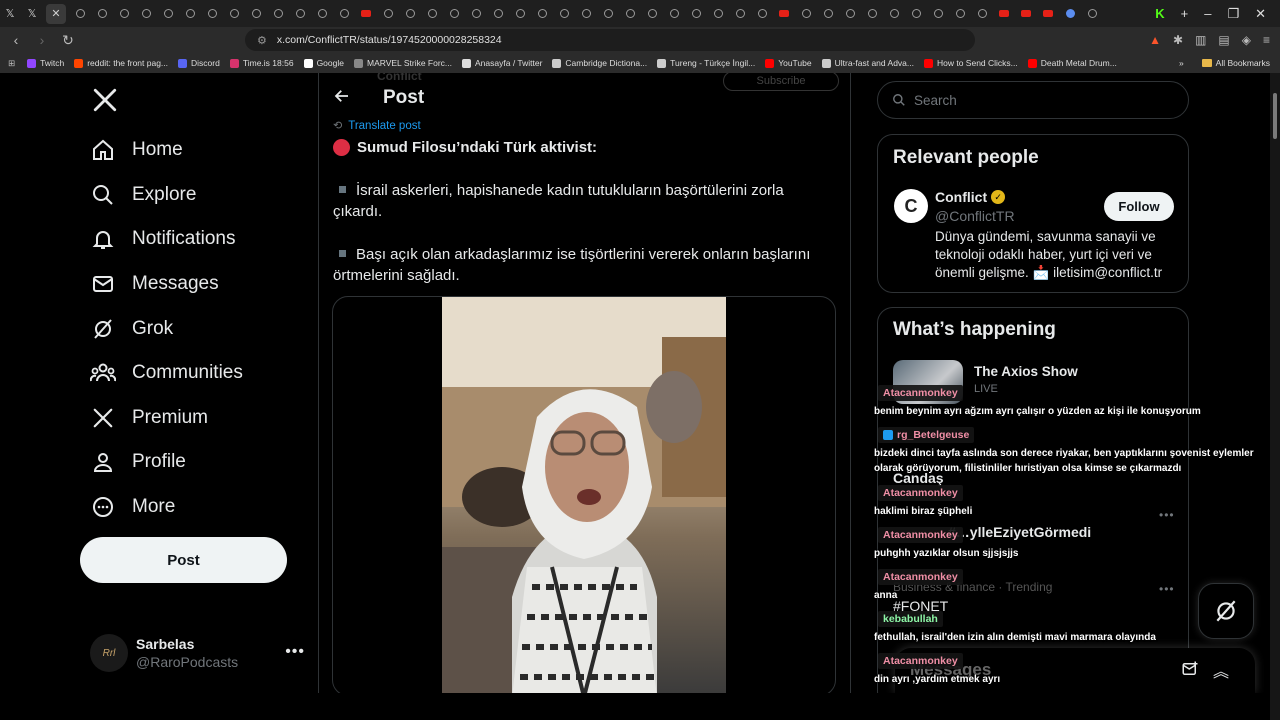 The width and height of the screenshot is (1280, 720). What do you see at coordinates (788, 63) in the screenshot?
I see `bookmark-item: YouTube` at bounding box center [788, 63].